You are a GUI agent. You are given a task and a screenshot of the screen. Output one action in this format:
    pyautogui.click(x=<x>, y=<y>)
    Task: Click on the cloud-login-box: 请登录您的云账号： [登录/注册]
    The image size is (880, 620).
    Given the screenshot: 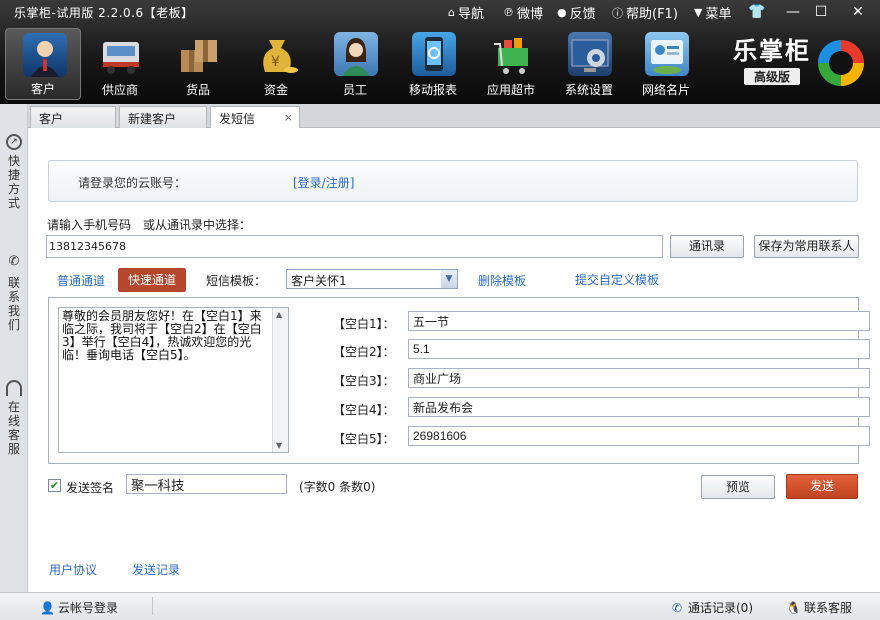 What is the action you would take?
    pyautogui.click(x=453, y=181)
    